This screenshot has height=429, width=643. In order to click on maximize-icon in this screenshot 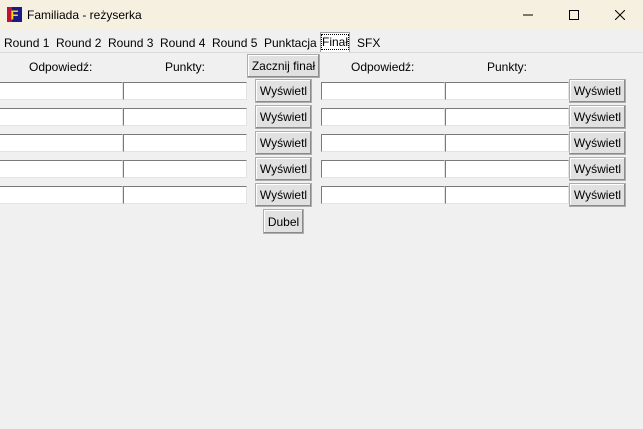, I will do `click(574, 15)`.